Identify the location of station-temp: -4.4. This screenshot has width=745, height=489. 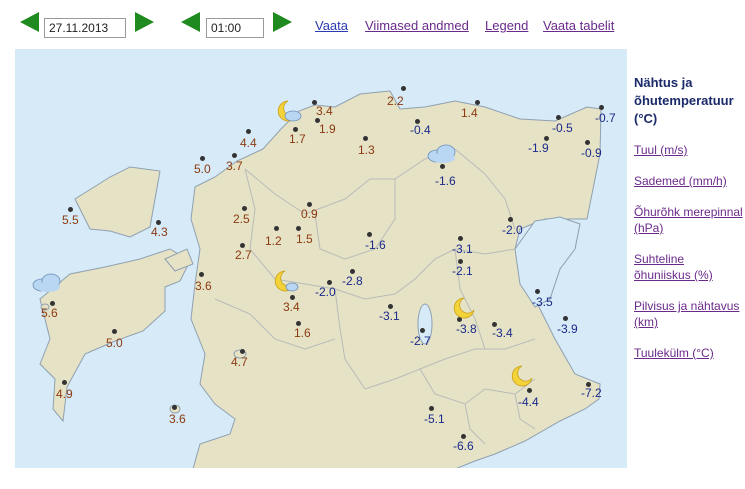
(528, 402).